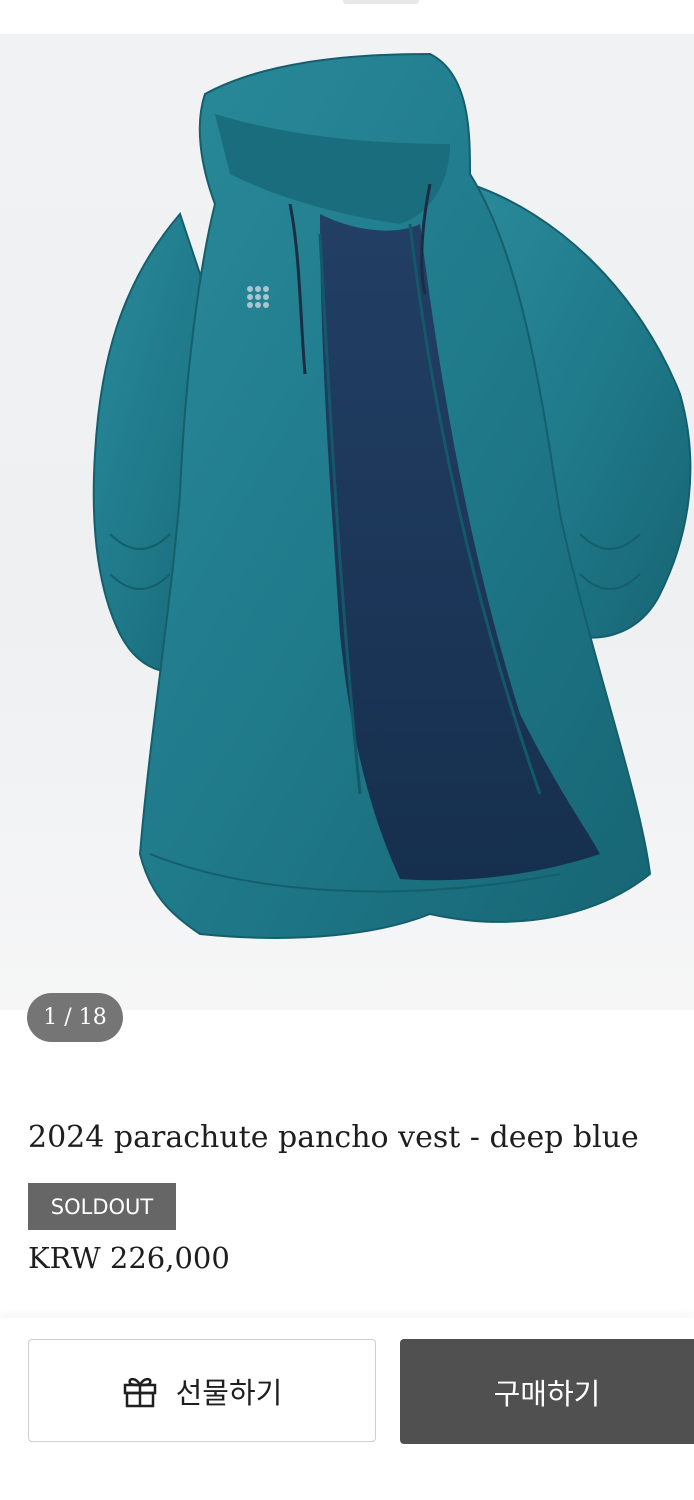  I want to click on status-badge: SOLDOUT, so click(102, 1206).